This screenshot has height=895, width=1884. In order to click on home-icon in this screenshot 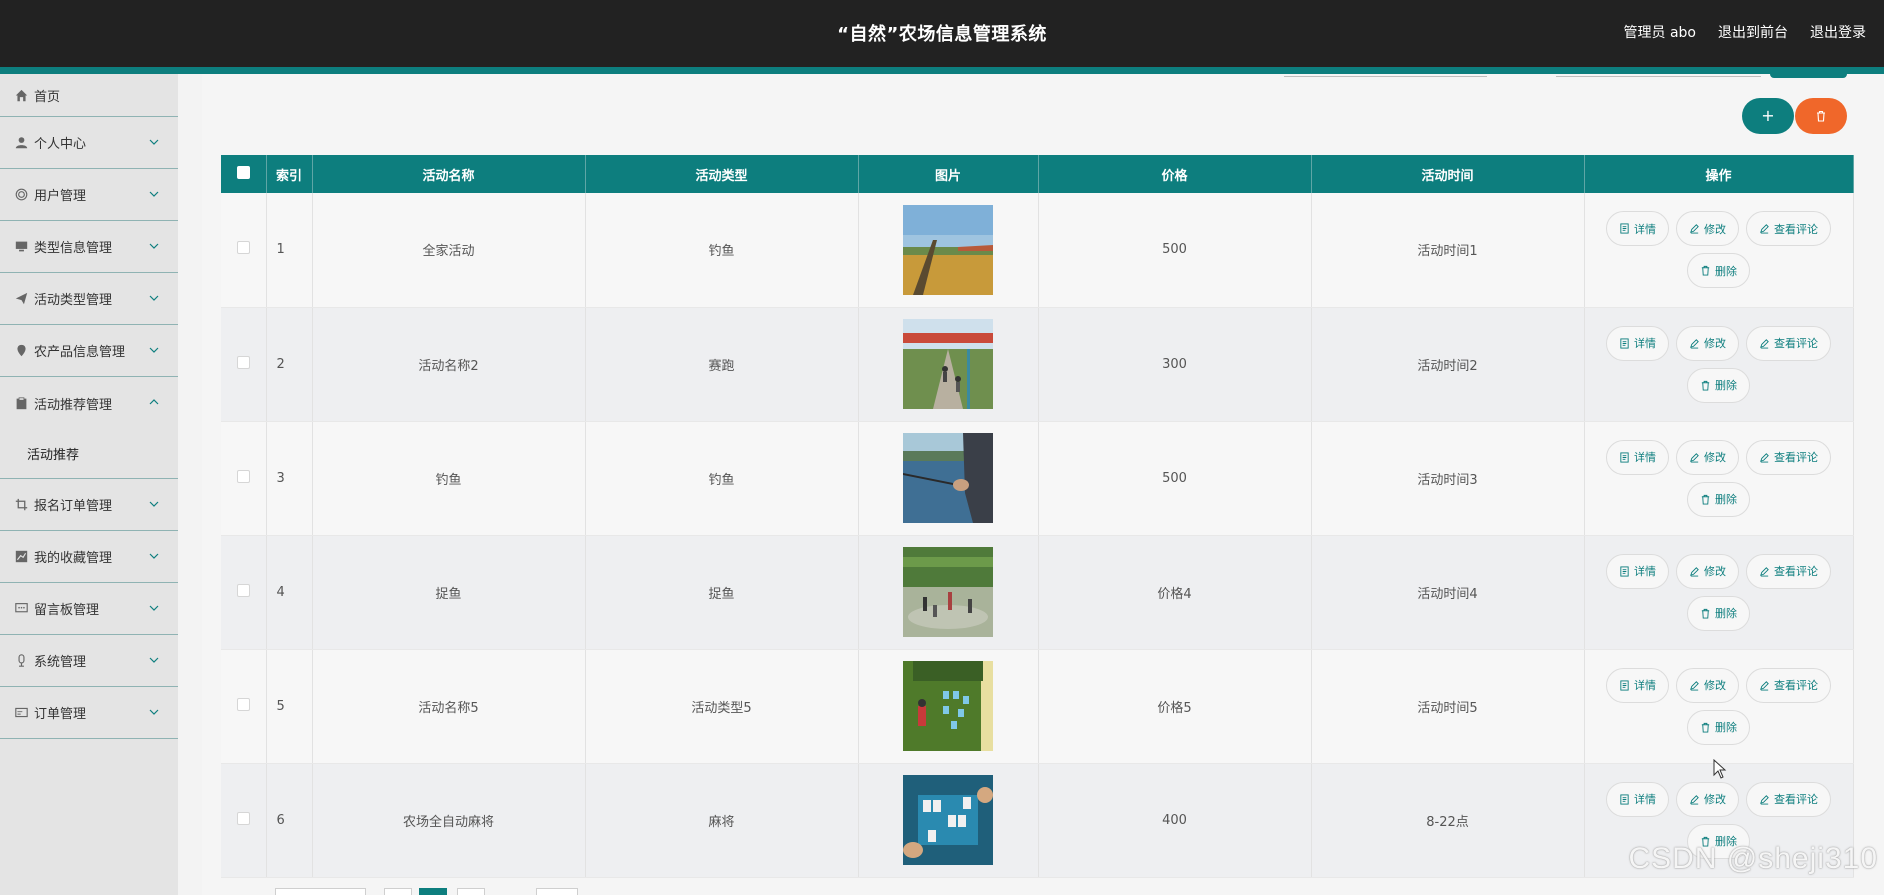, I will do `click(21, 95)`.